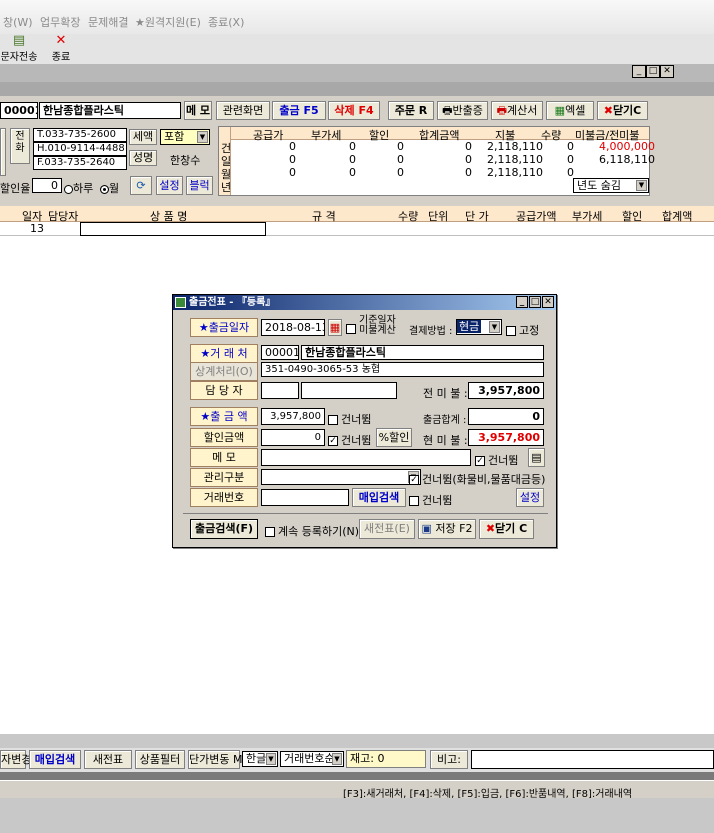 This screenshot has height=833, width=714. What do you see at coordinates (224, 529) in the screenshot?
I see `search-button: 출금검색(F)` at bounding box center [224, 529].